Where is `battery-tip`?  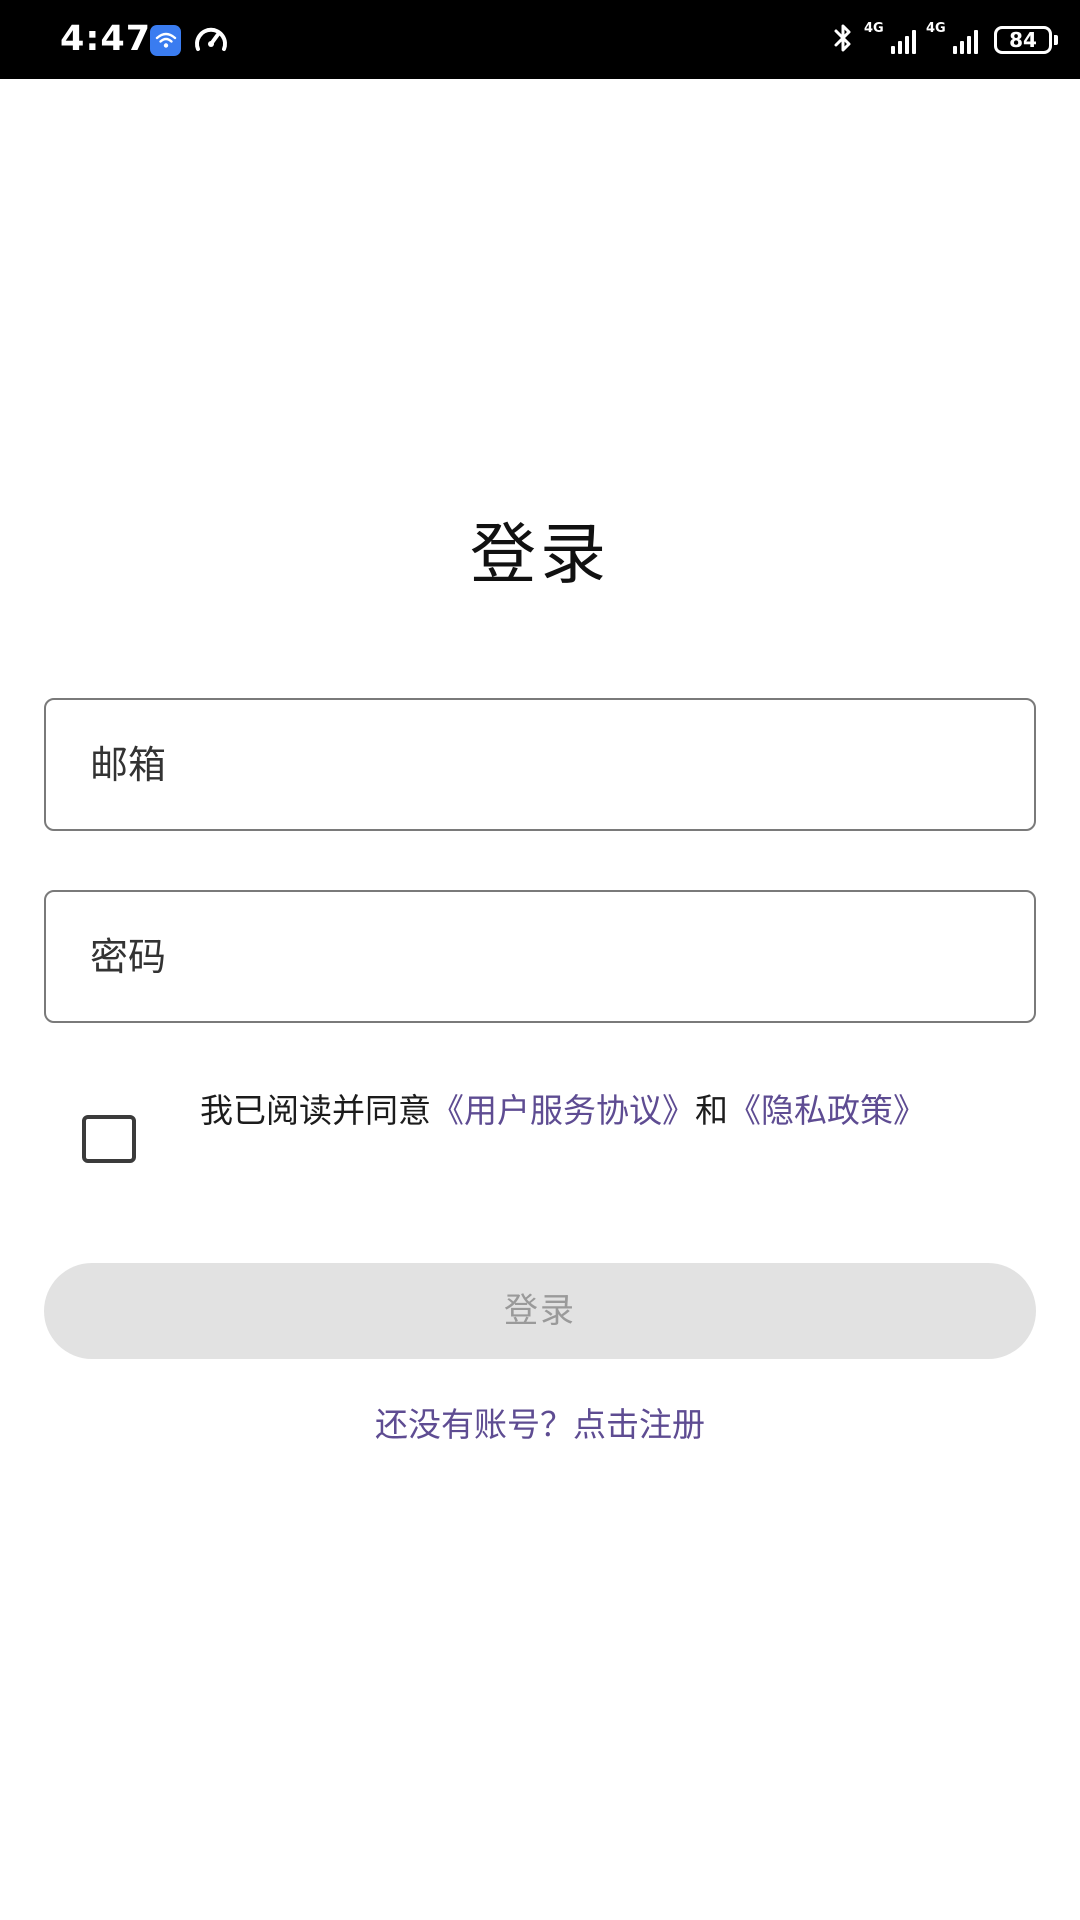
battery-tip is located at coordinates (1056, 40).